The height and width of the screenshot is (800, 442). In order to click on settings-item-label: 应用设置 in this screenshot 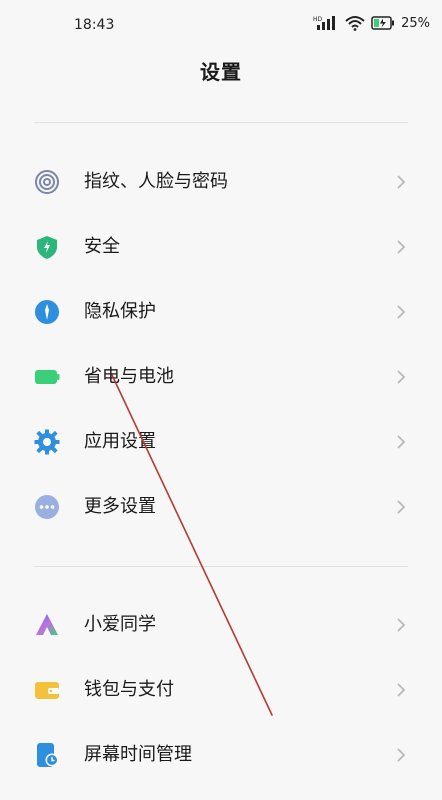, I will do `click(120, 441)`.